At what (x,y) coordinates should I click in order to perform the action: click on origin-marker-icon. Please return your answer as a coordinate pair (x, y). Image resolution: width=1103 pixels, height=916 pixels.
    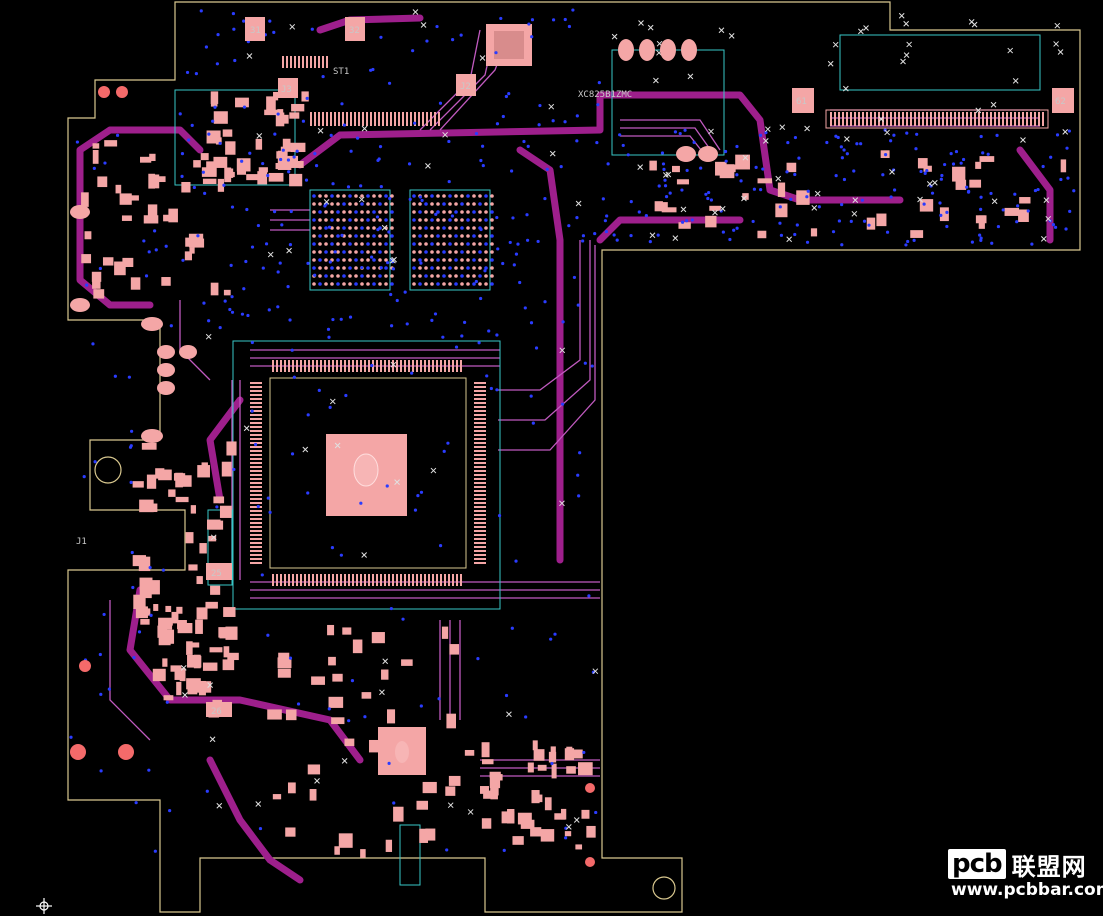
    Looking at the image, I should click on (44, 906).